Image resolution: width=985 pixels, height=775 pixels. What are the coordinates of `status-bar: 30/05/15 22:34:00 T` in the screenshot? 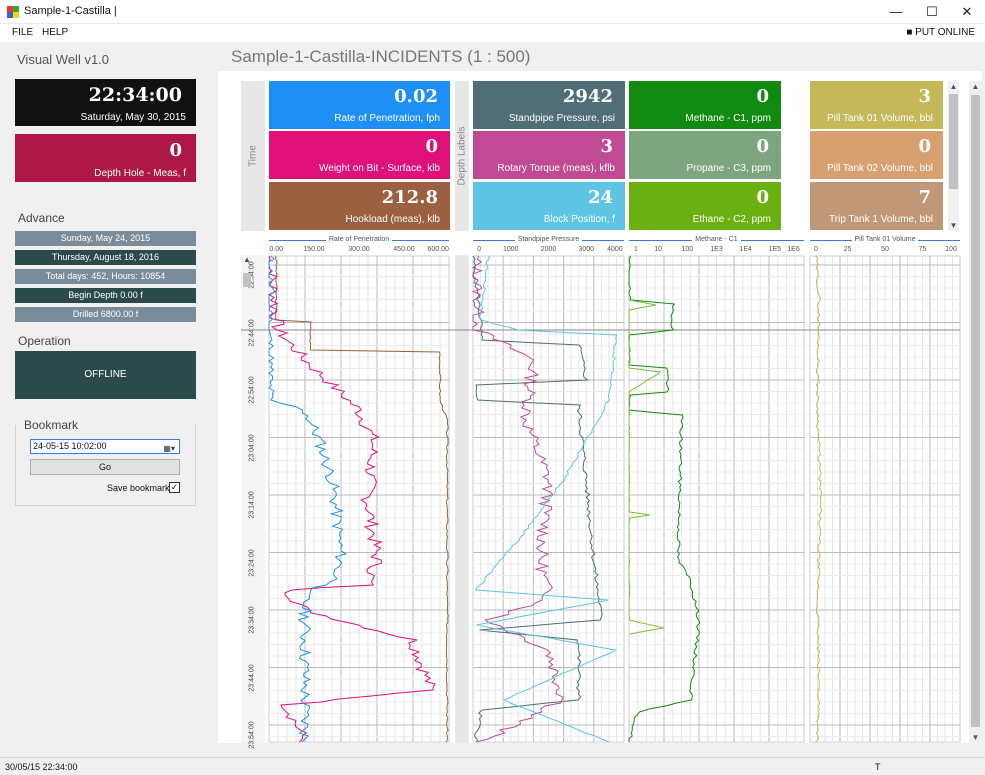 It's located at (492, 766).